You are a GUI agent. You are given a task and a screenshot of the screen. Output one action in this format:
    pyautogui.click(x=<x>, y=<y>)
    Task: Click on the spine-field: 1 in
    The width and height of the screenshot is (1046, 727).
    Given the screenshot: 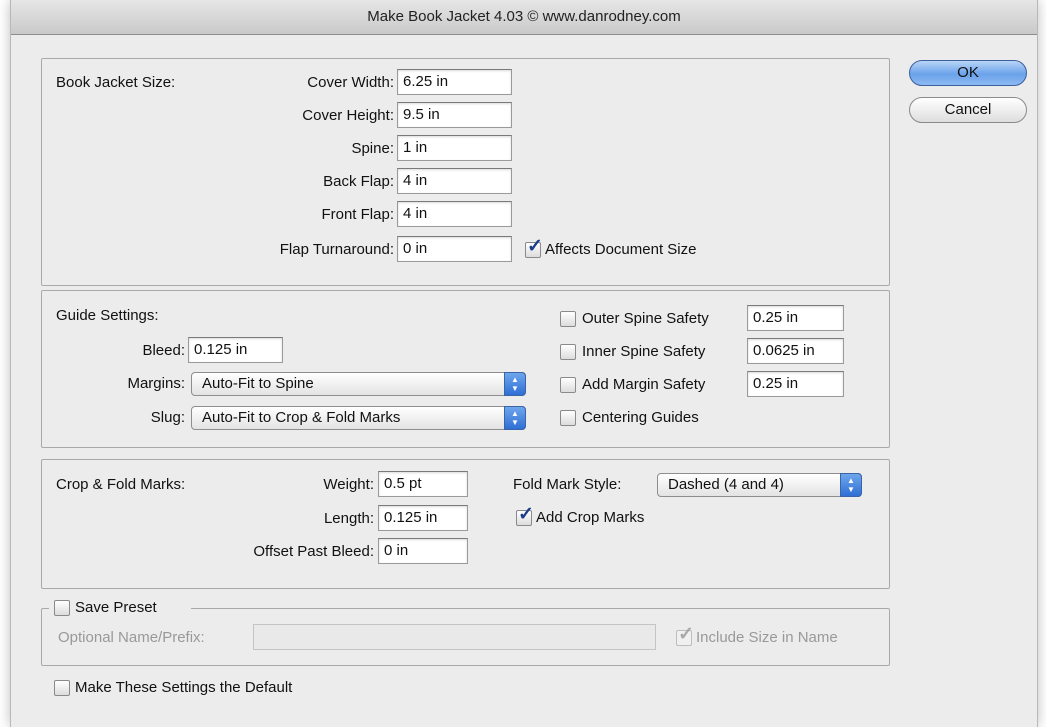 What is the action you would take?
    pyautogui.click(x=454, y=148)
    